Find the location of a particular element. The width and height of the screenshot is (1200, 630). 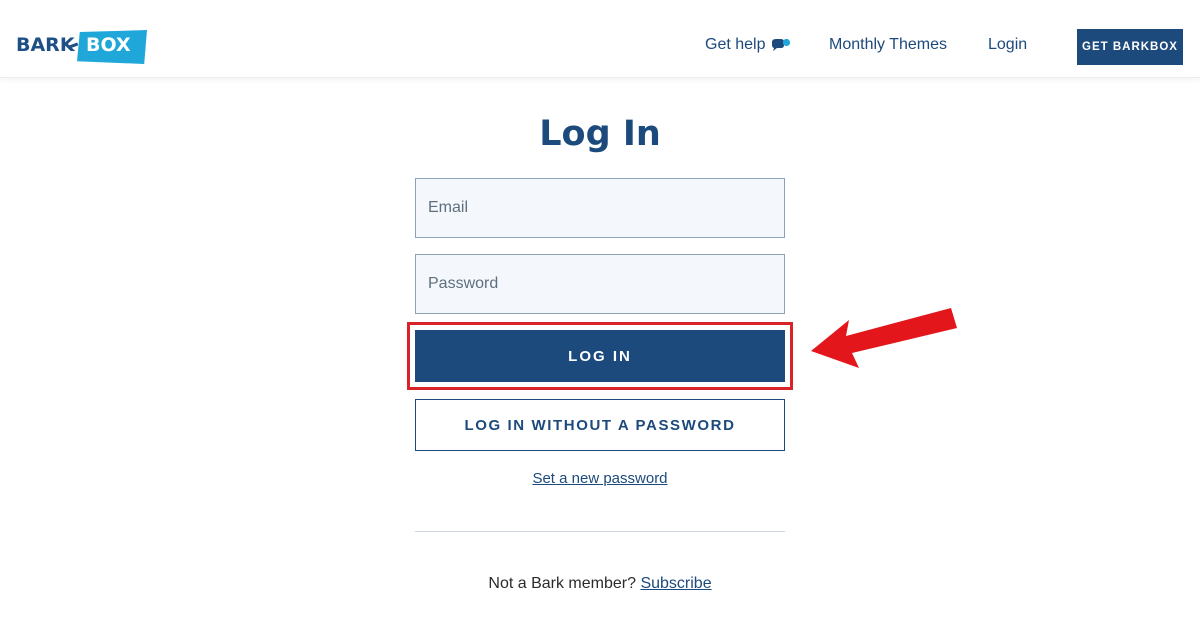

barkbox-logo: BARK BOX is located at coordinates (80, 48).